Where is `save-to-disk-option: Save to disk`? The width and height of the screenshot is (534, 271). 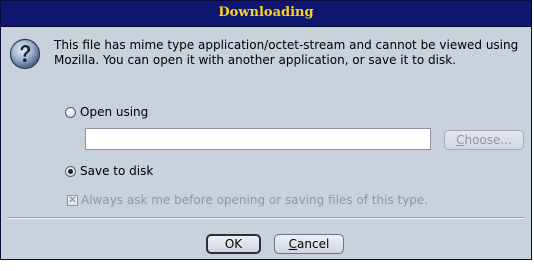
save-to-disk-option: Save to disk is located at coordinates (109, 171).